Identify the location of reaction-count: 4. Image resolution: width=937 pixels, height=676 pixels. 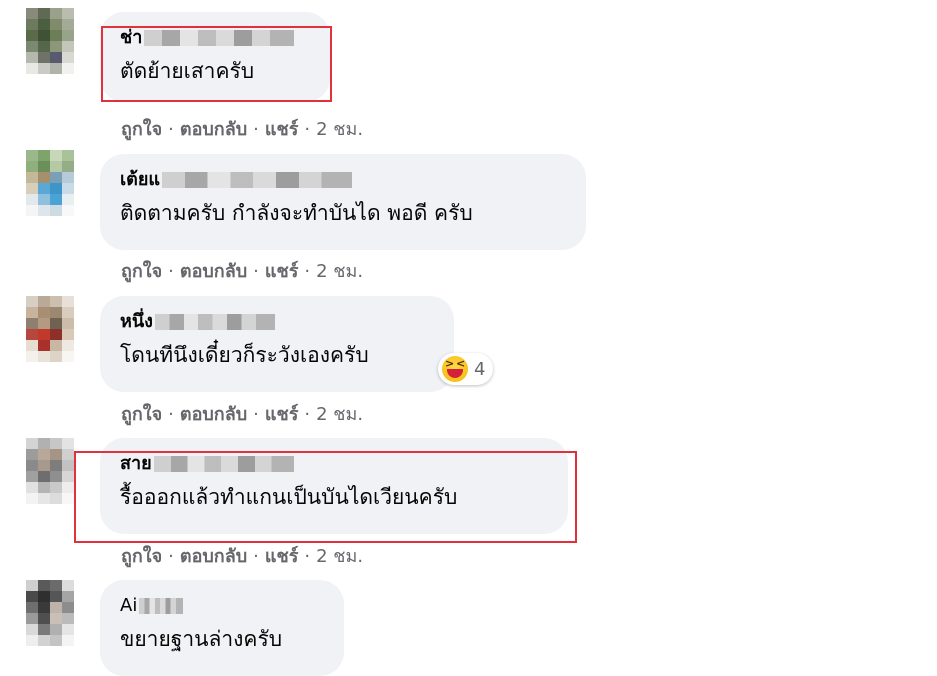
(480, 369).